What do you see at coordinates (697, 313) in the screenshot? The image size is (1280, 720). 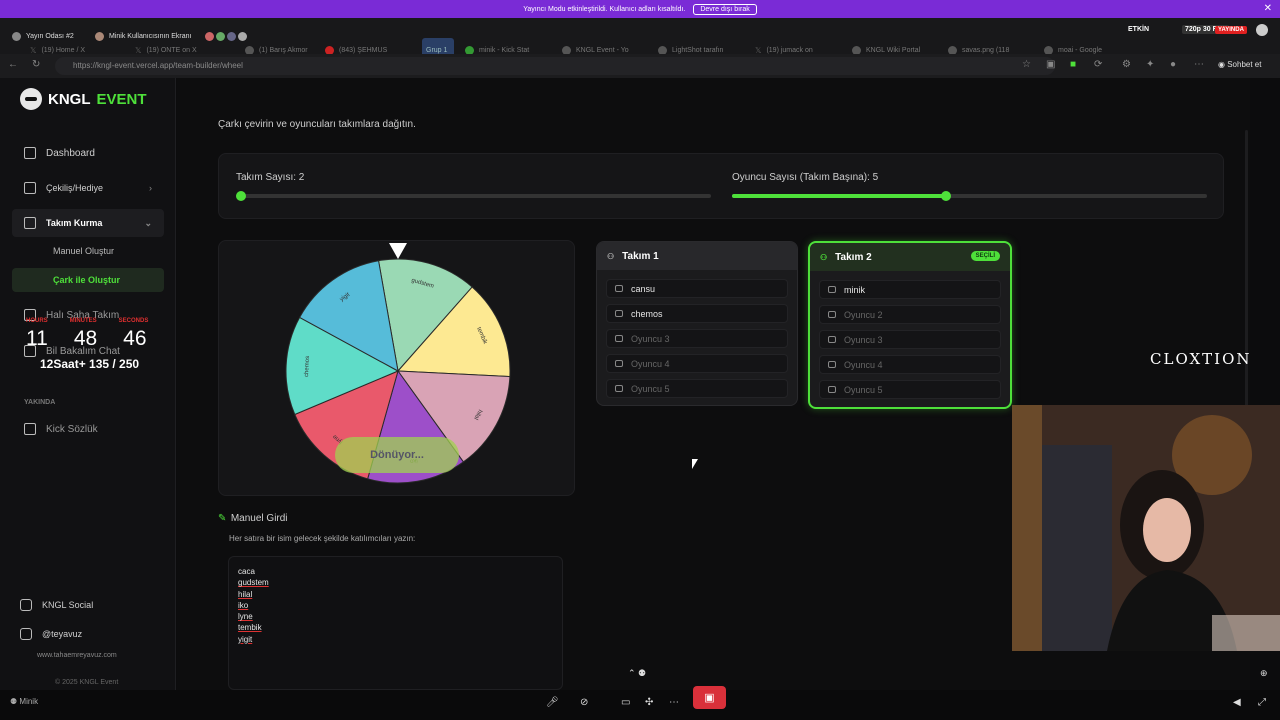 I see `team-slot: chemos` at bounding box center [697, 313].